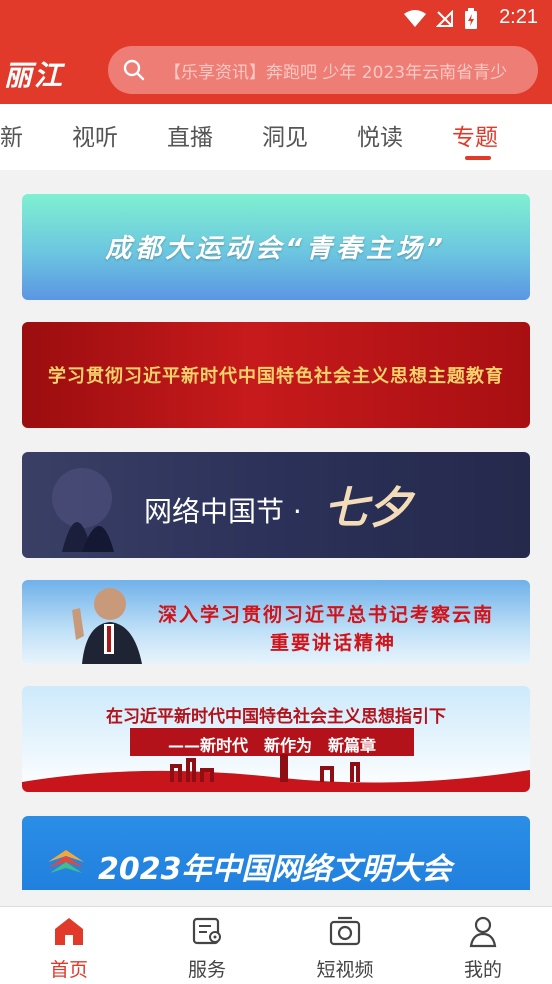 The height and width of the screenshot is (984, 552). What do you see at coordinates (415, 18) in the screenshot?
I see `wifi-icon` at bounding box center [415, 18].